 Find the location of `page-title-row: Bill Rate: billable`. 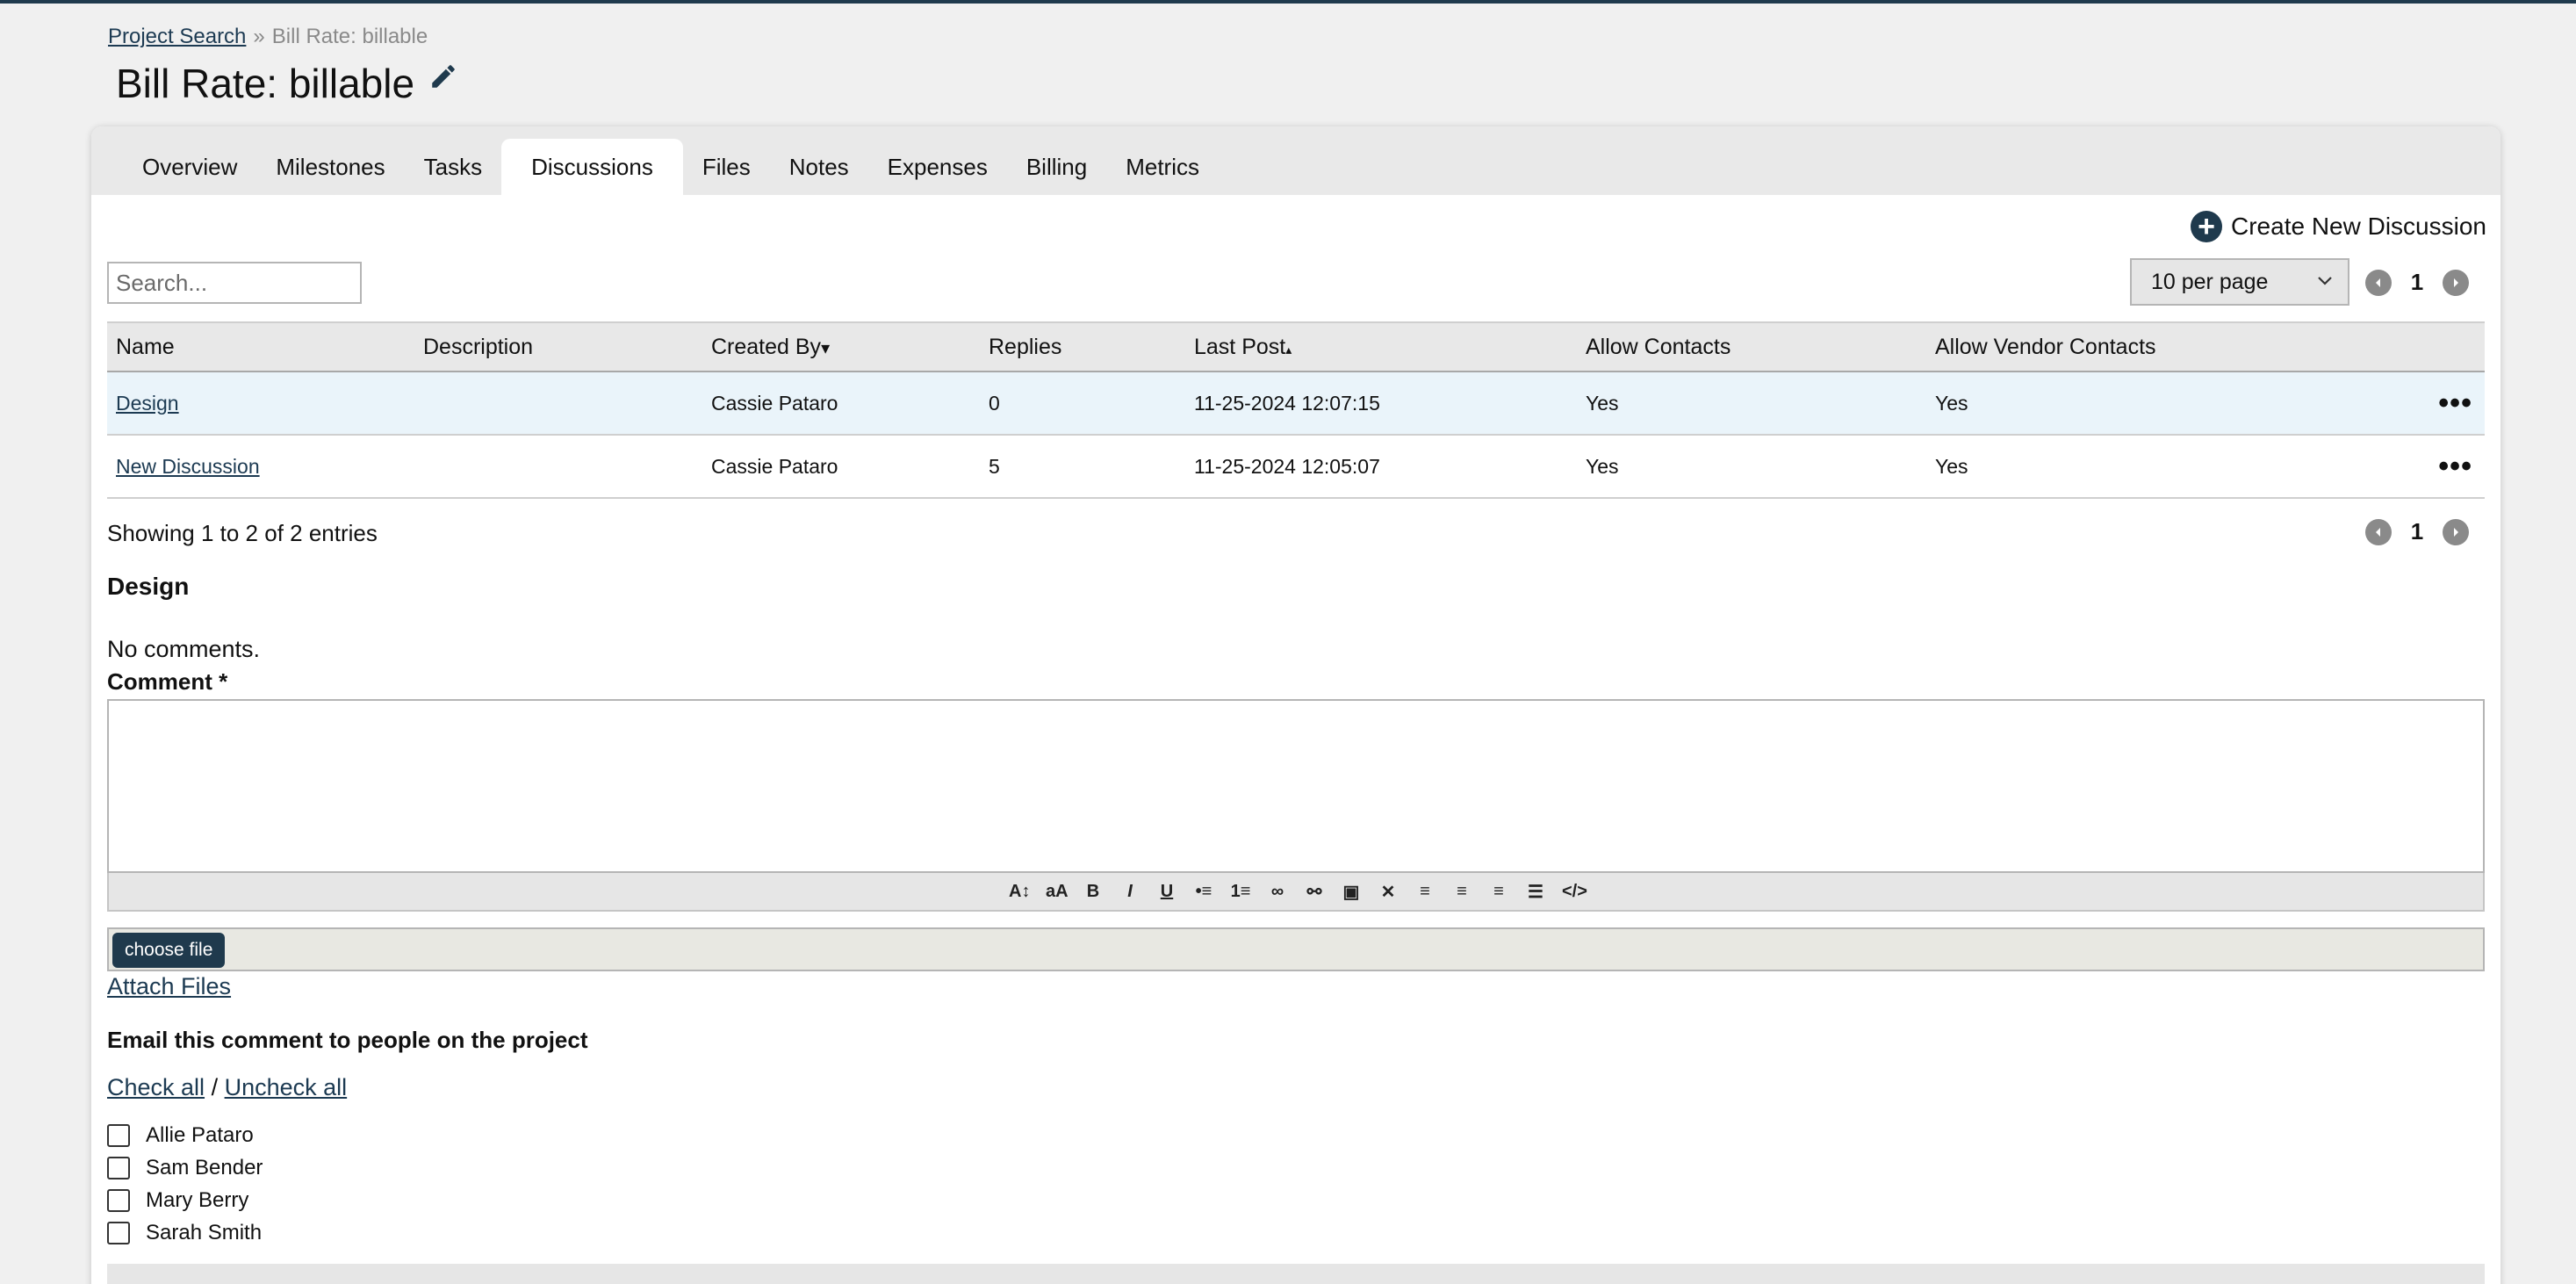

page-title-row: Bill Rate: billable is located at coordinates (287, 83).